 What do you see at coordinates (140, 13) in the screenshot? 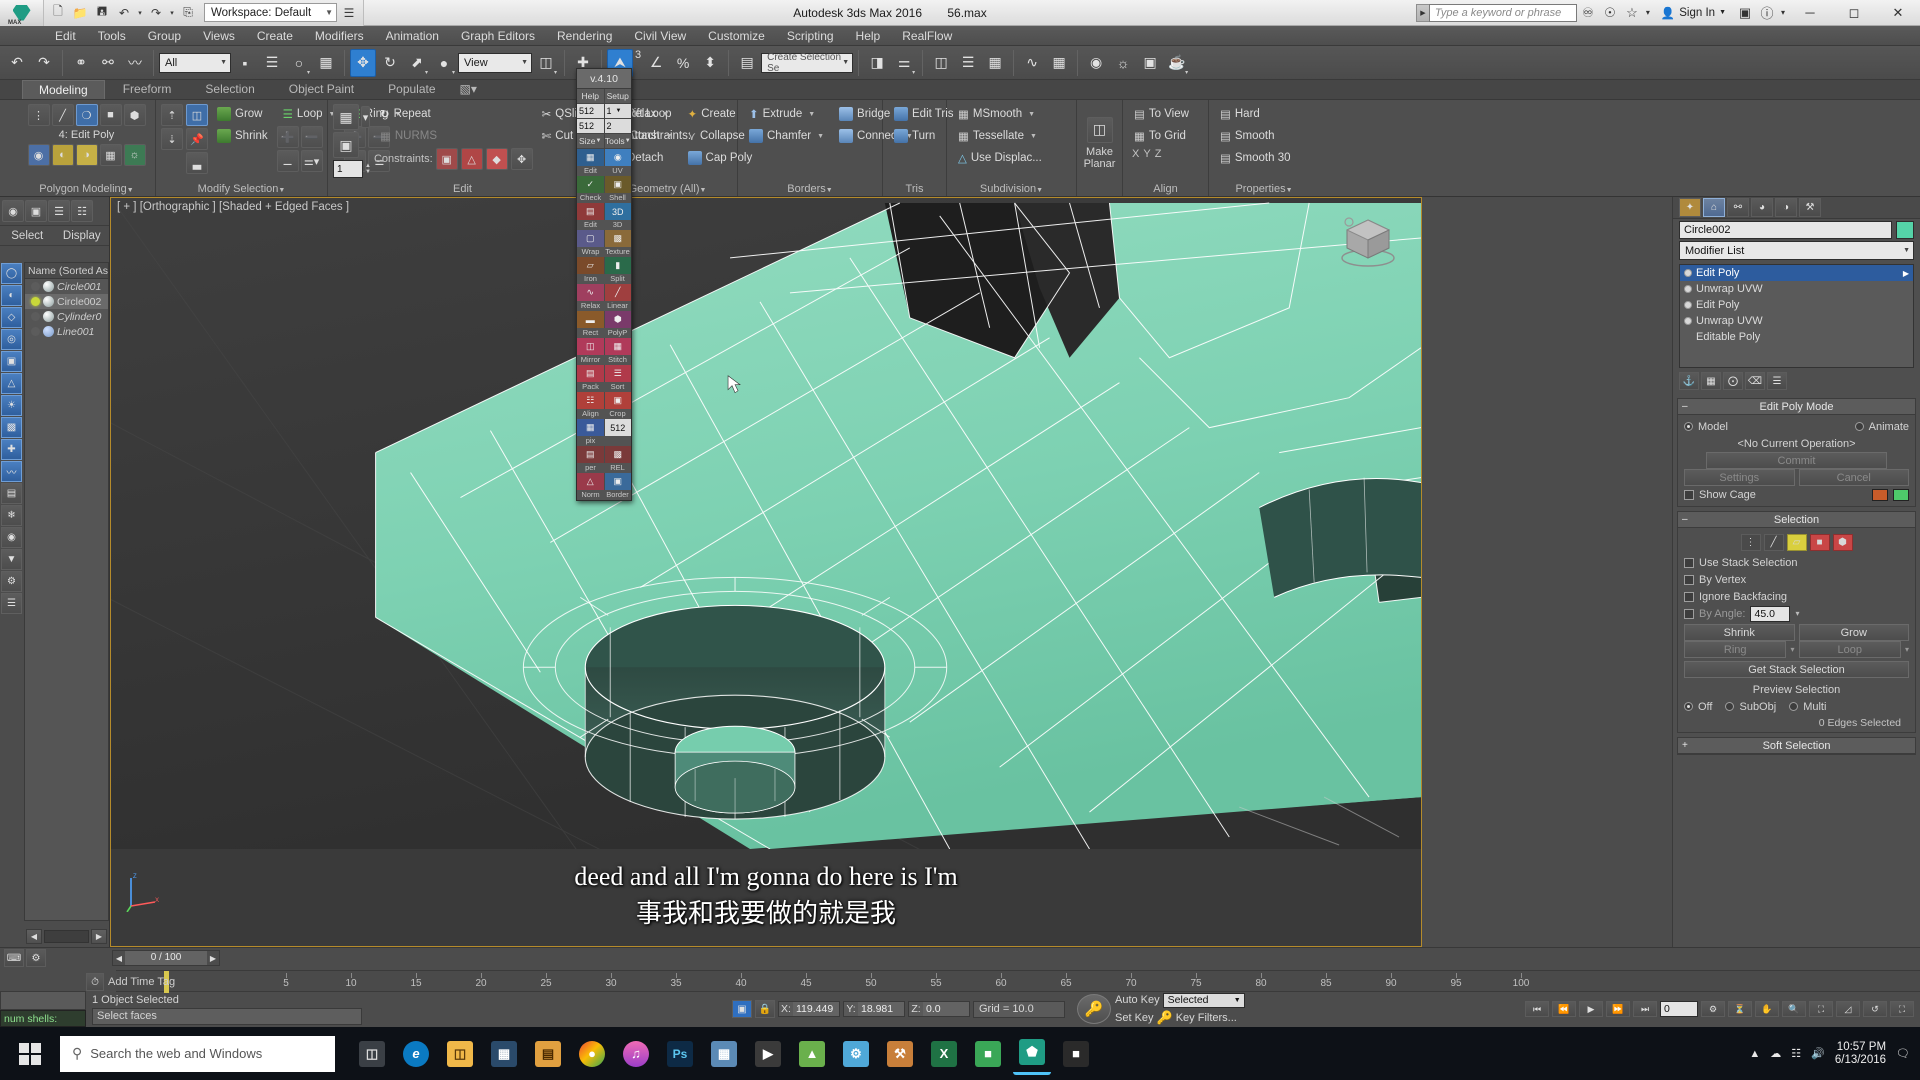
I see `undo-dropdown-icon: ▾` at bounding box center [140, 13].